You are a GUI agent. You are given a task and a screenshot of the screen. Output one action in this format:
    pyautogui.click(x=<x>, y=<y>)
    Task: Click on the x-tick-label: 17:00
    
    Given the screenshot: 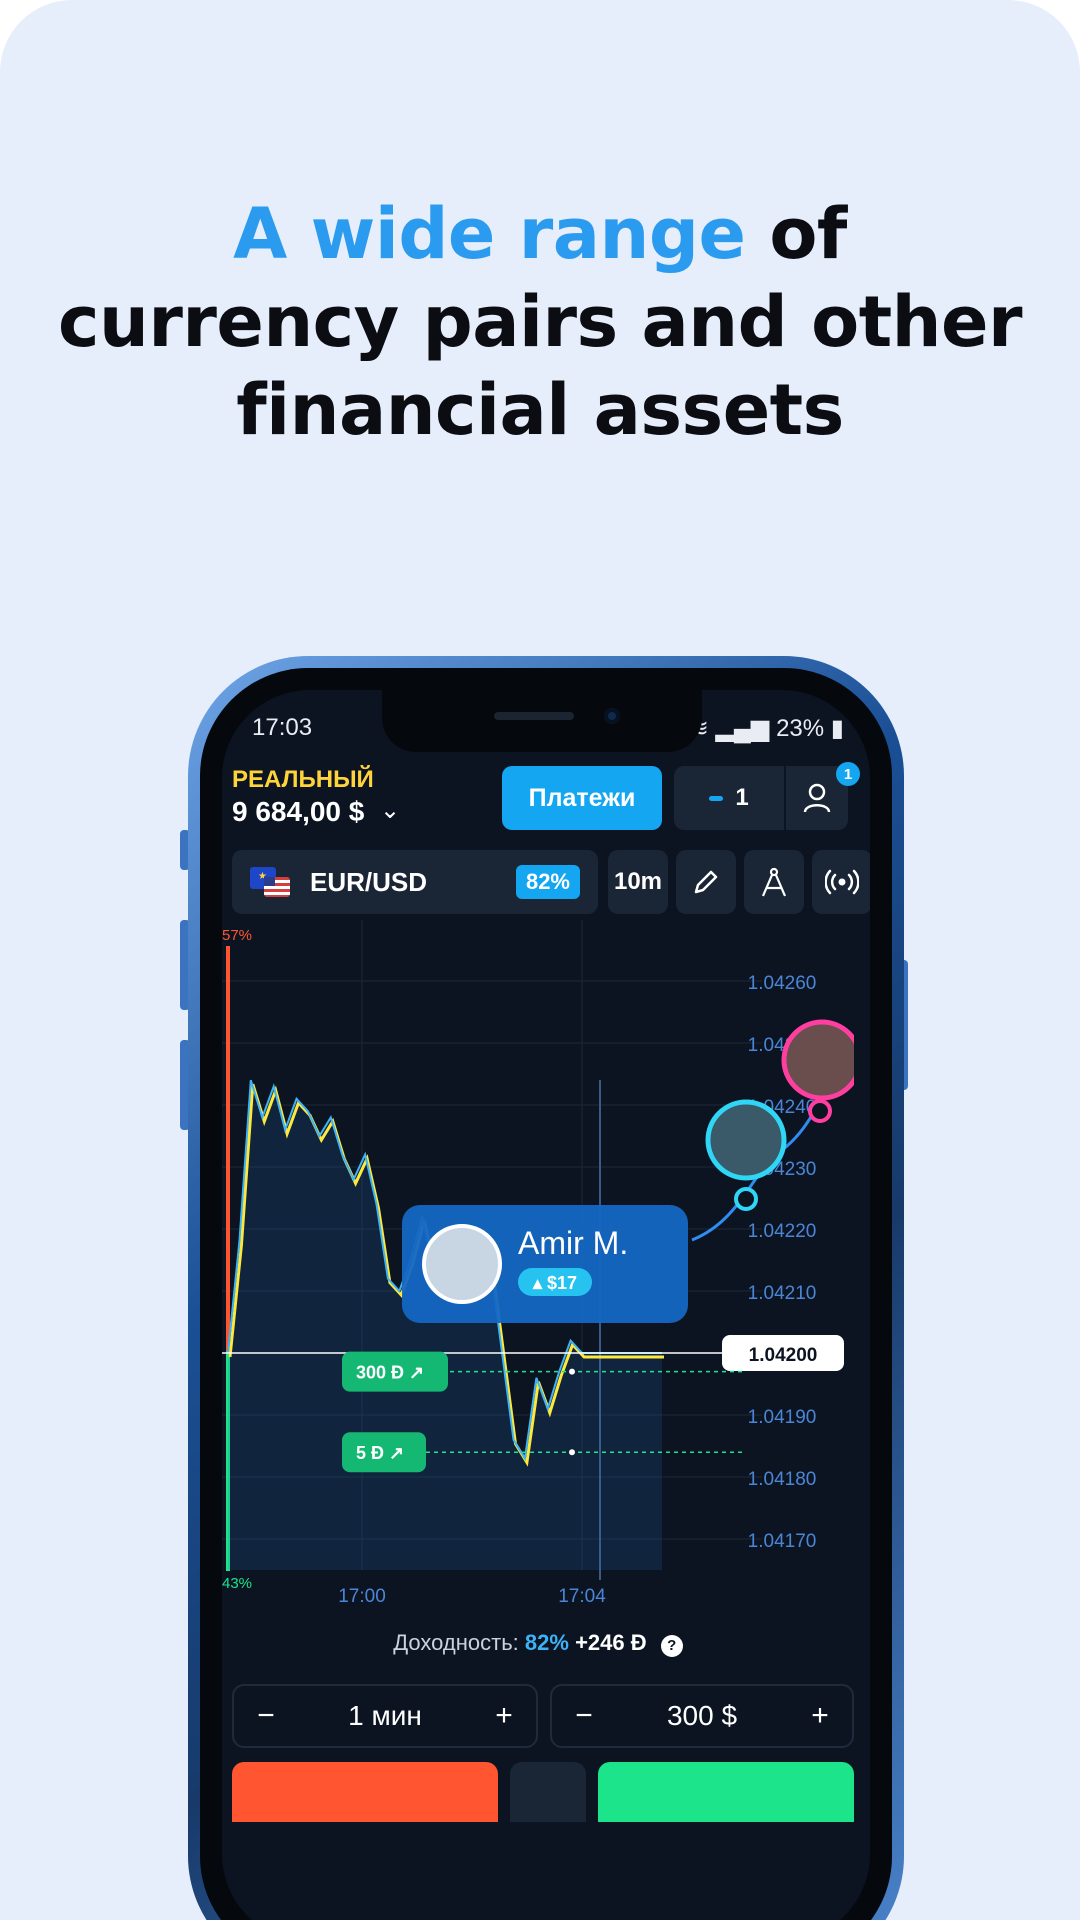 What is the action you would take?
    pyautogui.click(x=362, y=1596)
    